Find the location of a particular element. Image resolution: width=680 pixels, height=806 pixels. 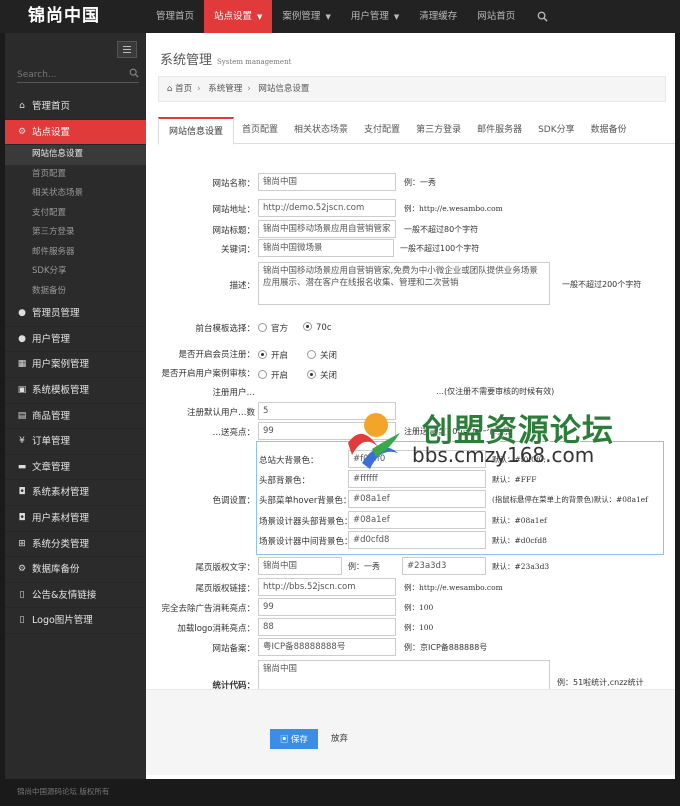

tail-text-input: 锦尚中国 is located at coordinates (300, 566).